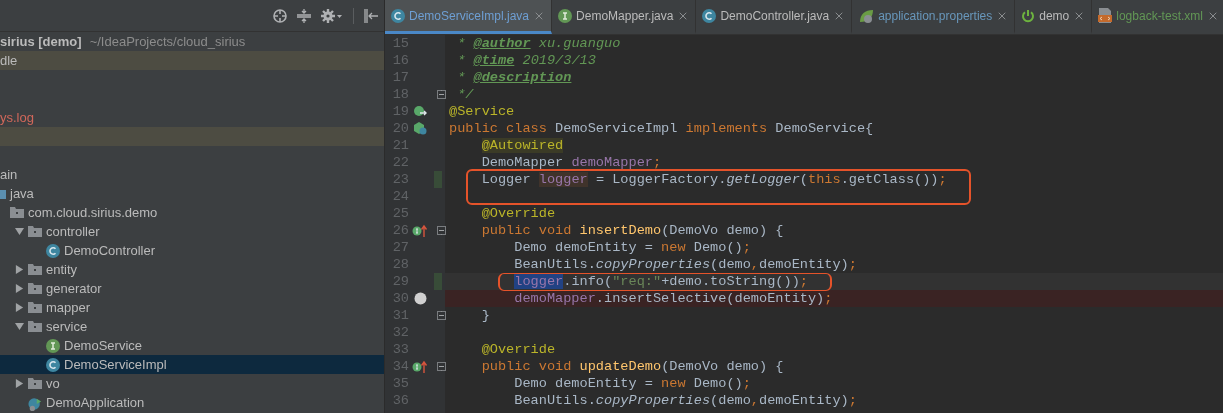 Image resolution: width=1223 pixels, height=413 pixels. What do you see at coordinates (115, 364) in the screenshot?
I see `tree-item: DemoServiceImpl` at bounding box center [115, 364].